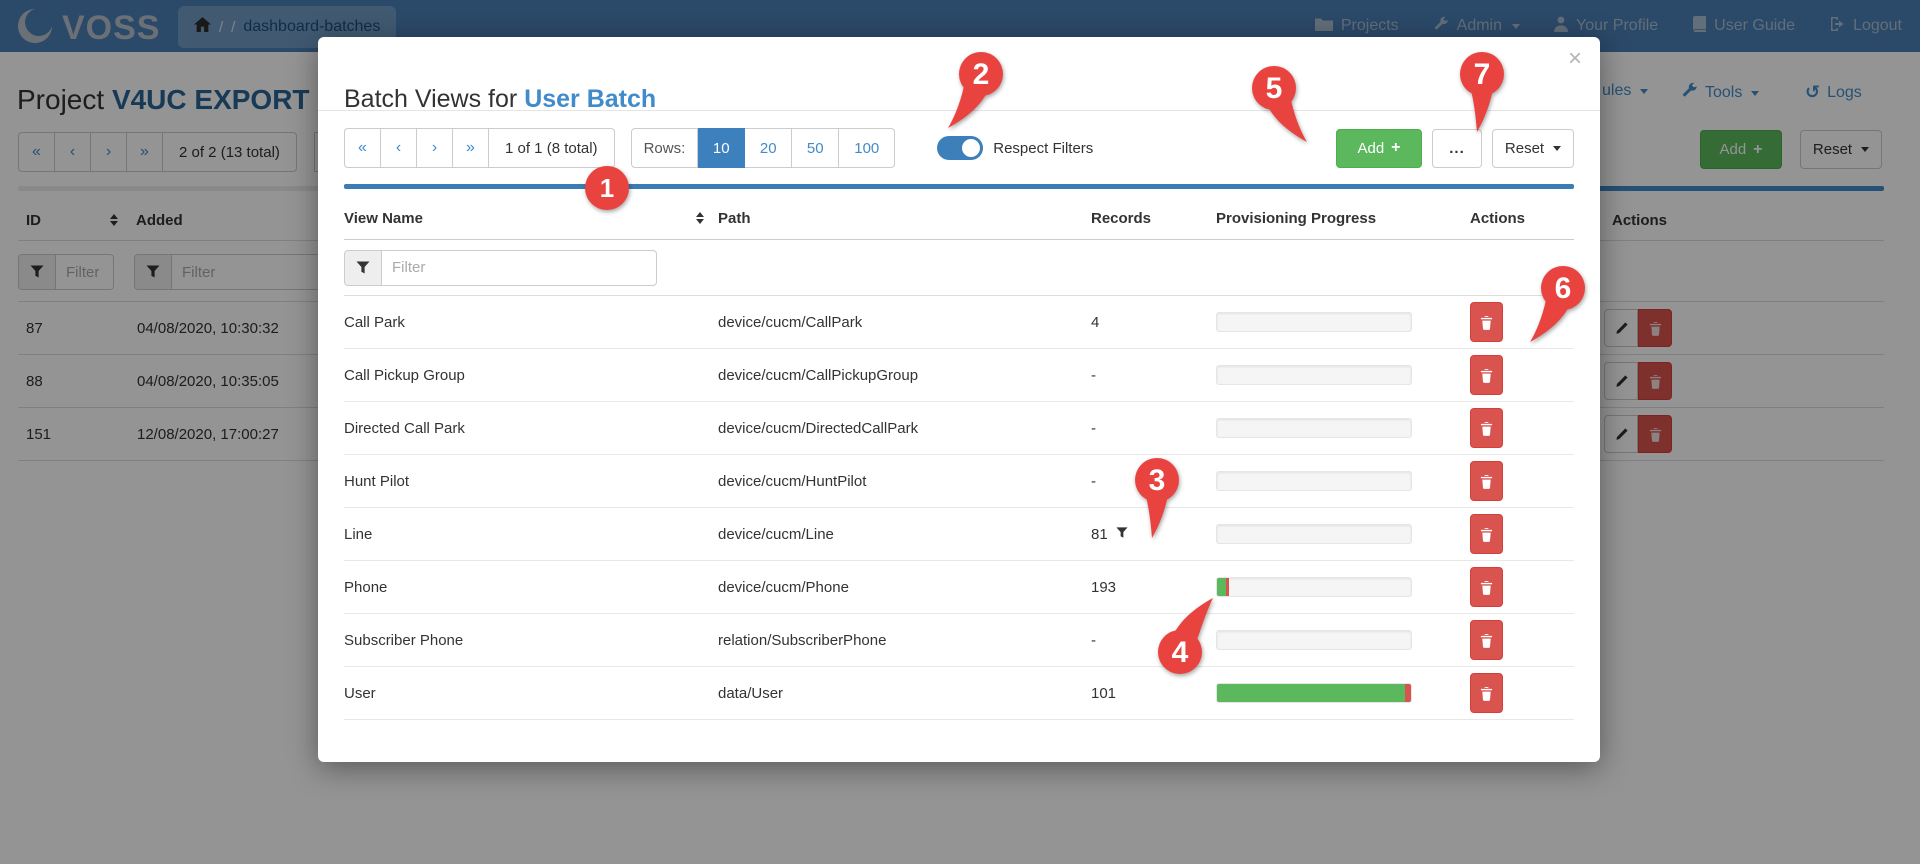 The image size is (1920, 864). Describe the element at coordinates (818, 428) in the screenshot. I see `path-cell: device/cucm/DirectedCallPark` at that location.